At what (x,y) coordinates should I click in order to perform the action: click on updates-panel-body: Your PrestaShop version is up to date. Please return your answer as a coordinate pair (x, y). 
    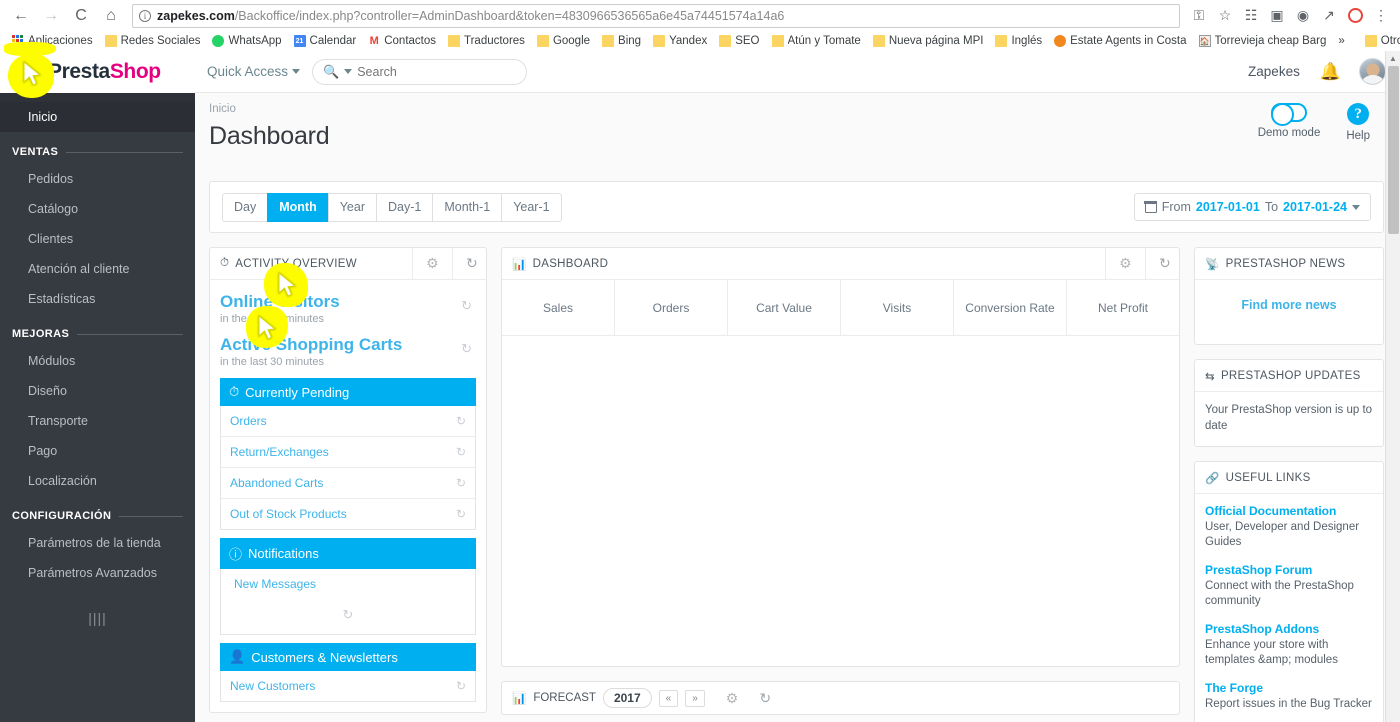
    Looking at the image, I should click on (1289, 419).